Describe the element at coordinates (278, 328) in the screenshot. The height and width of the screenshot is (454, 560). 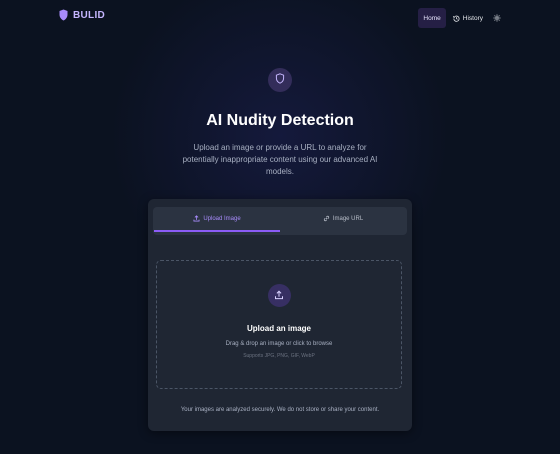
I see `dropzone-title: Upload an image` at that location.